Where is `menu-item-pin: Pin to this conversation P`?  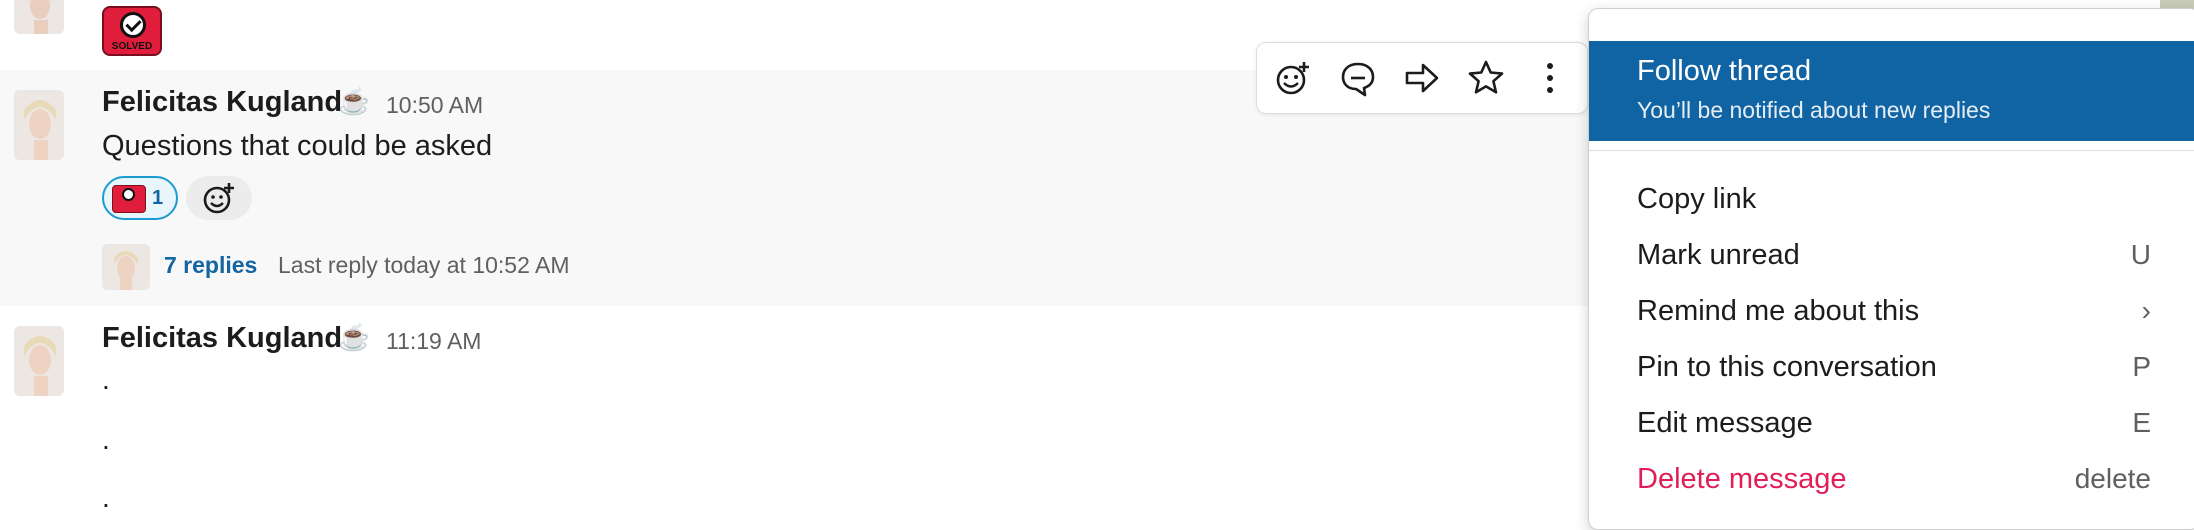 menu-item-pin: Pin to this conversation P is located at coordinates (1891, 367).